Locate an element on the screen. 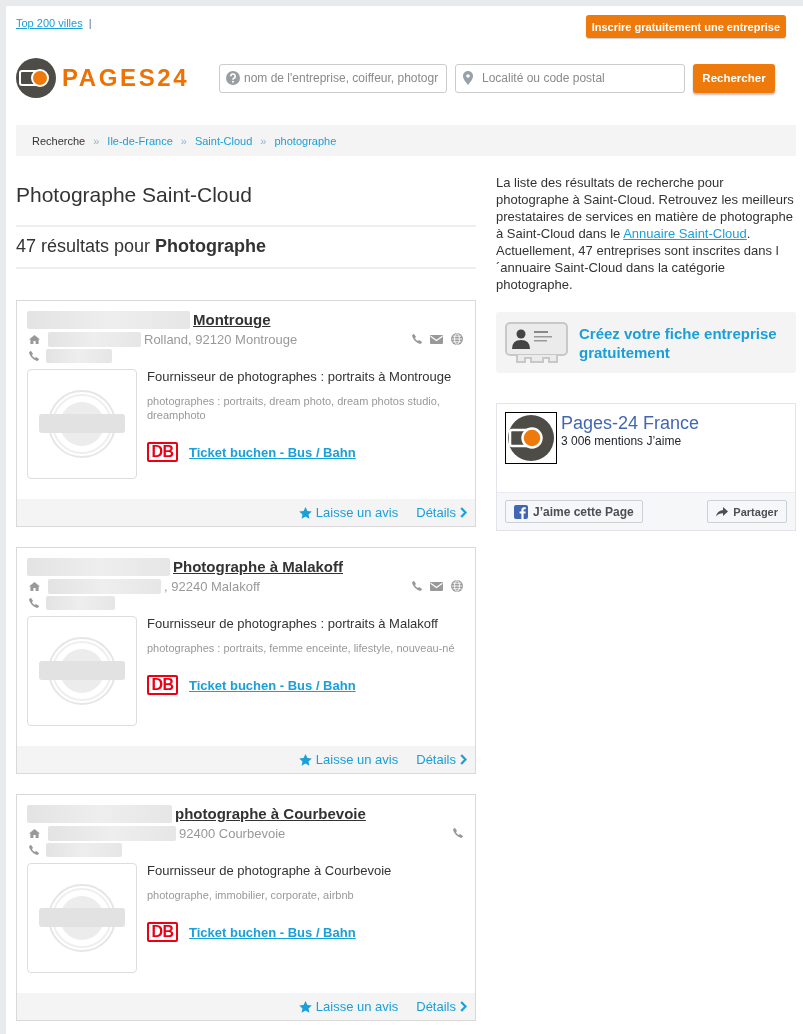 This screenshot has width=803, height=1034. breadcrumb-link: photographe is located at coordinates (305, 140).